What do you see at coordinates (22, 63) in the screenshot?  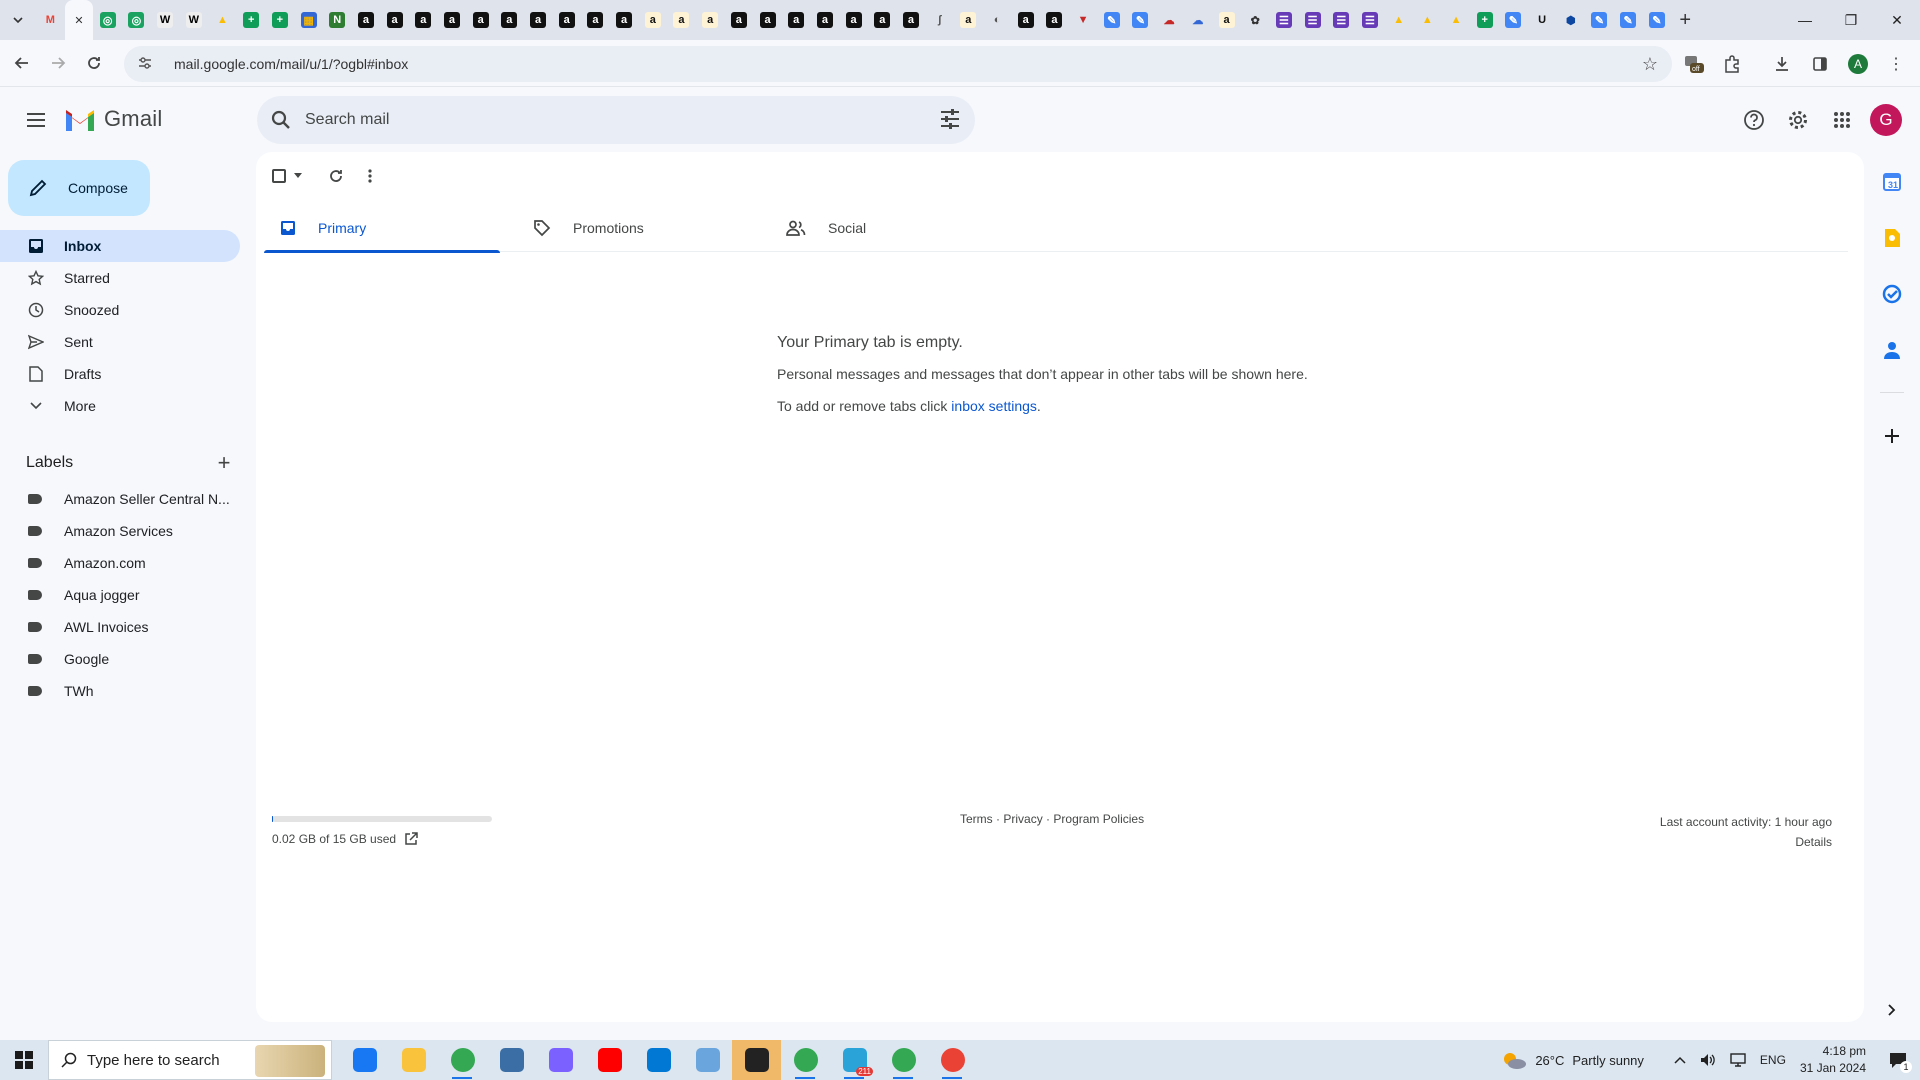 I see `back-button` at bounding box center [22, 63].